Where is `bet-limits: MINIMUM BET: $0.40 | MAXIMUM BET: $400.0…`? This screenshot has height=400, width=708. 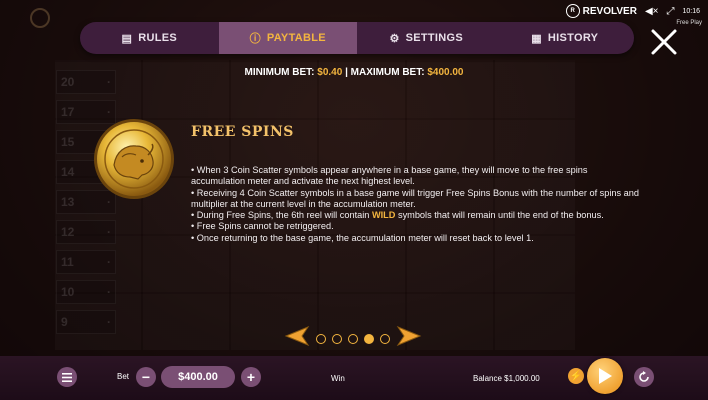 bet-limits: MINIMUM BET: $0.40 | MAXIMUM BET: $400.0… is located at coordinates (354, 72).